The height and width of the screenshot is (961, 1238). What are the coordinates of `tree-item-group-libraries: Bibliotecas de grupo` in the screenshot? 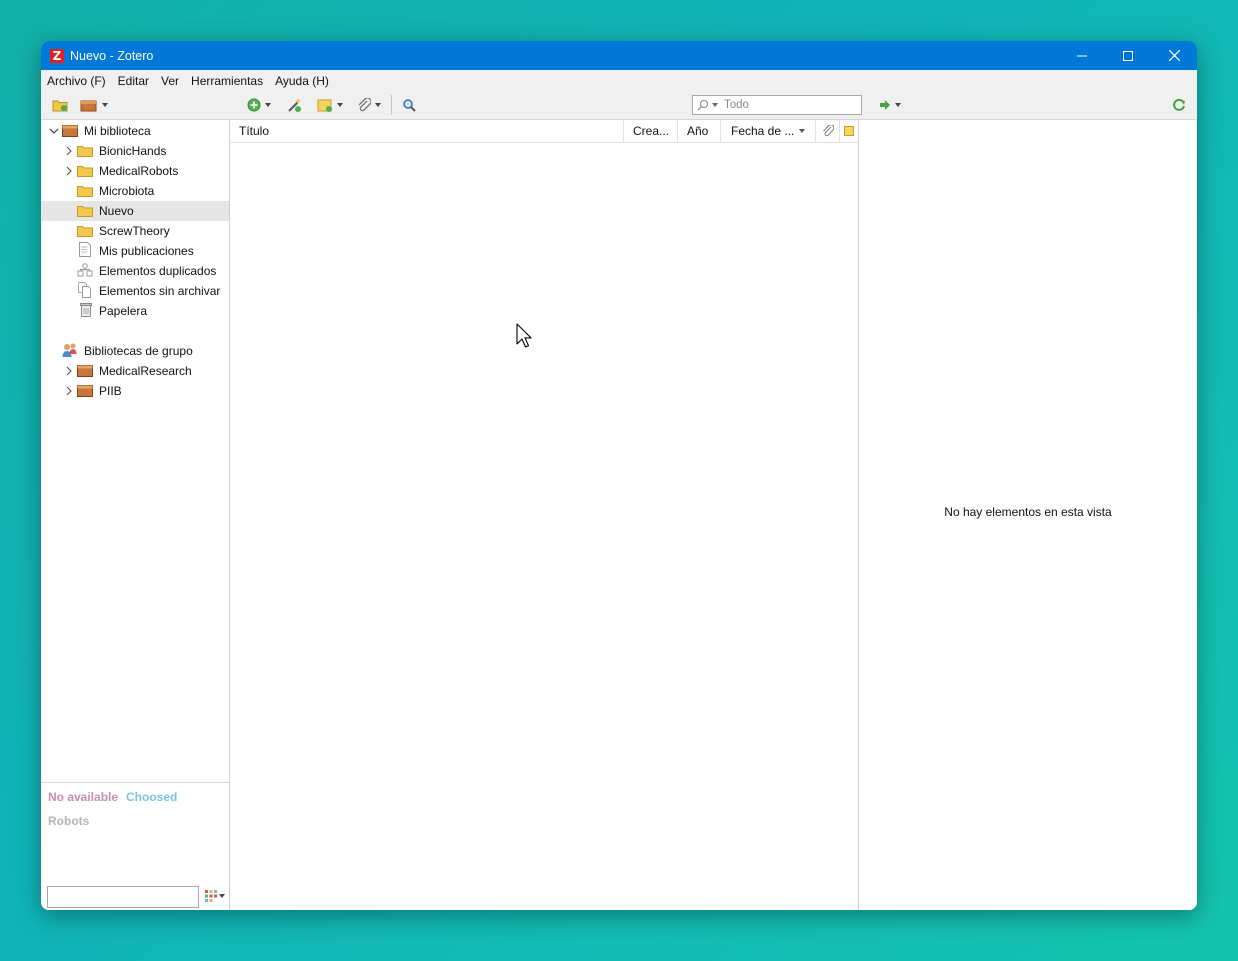 It's located at (135, 351).